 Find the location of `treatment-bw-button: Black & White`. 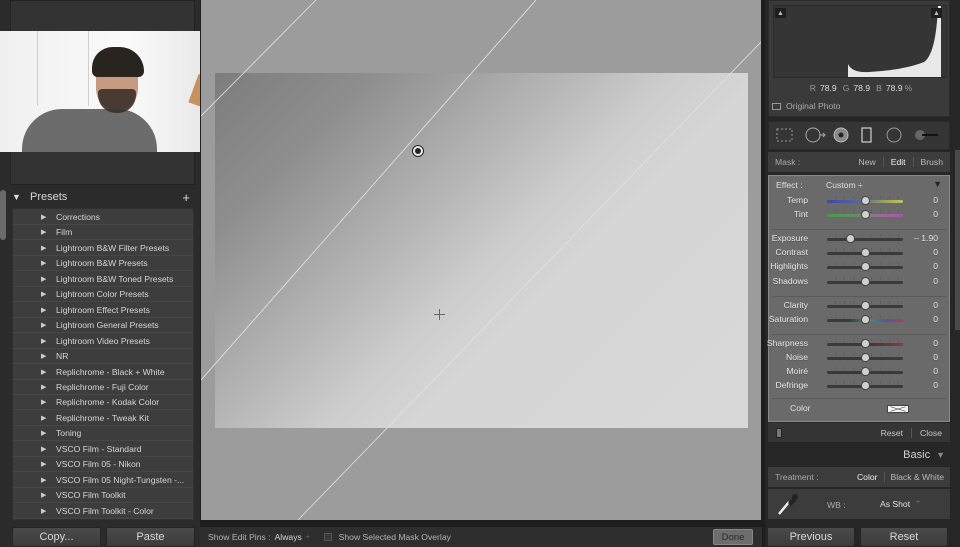

treatment-bw-button: Black & White is located at coordinates (918, 477).